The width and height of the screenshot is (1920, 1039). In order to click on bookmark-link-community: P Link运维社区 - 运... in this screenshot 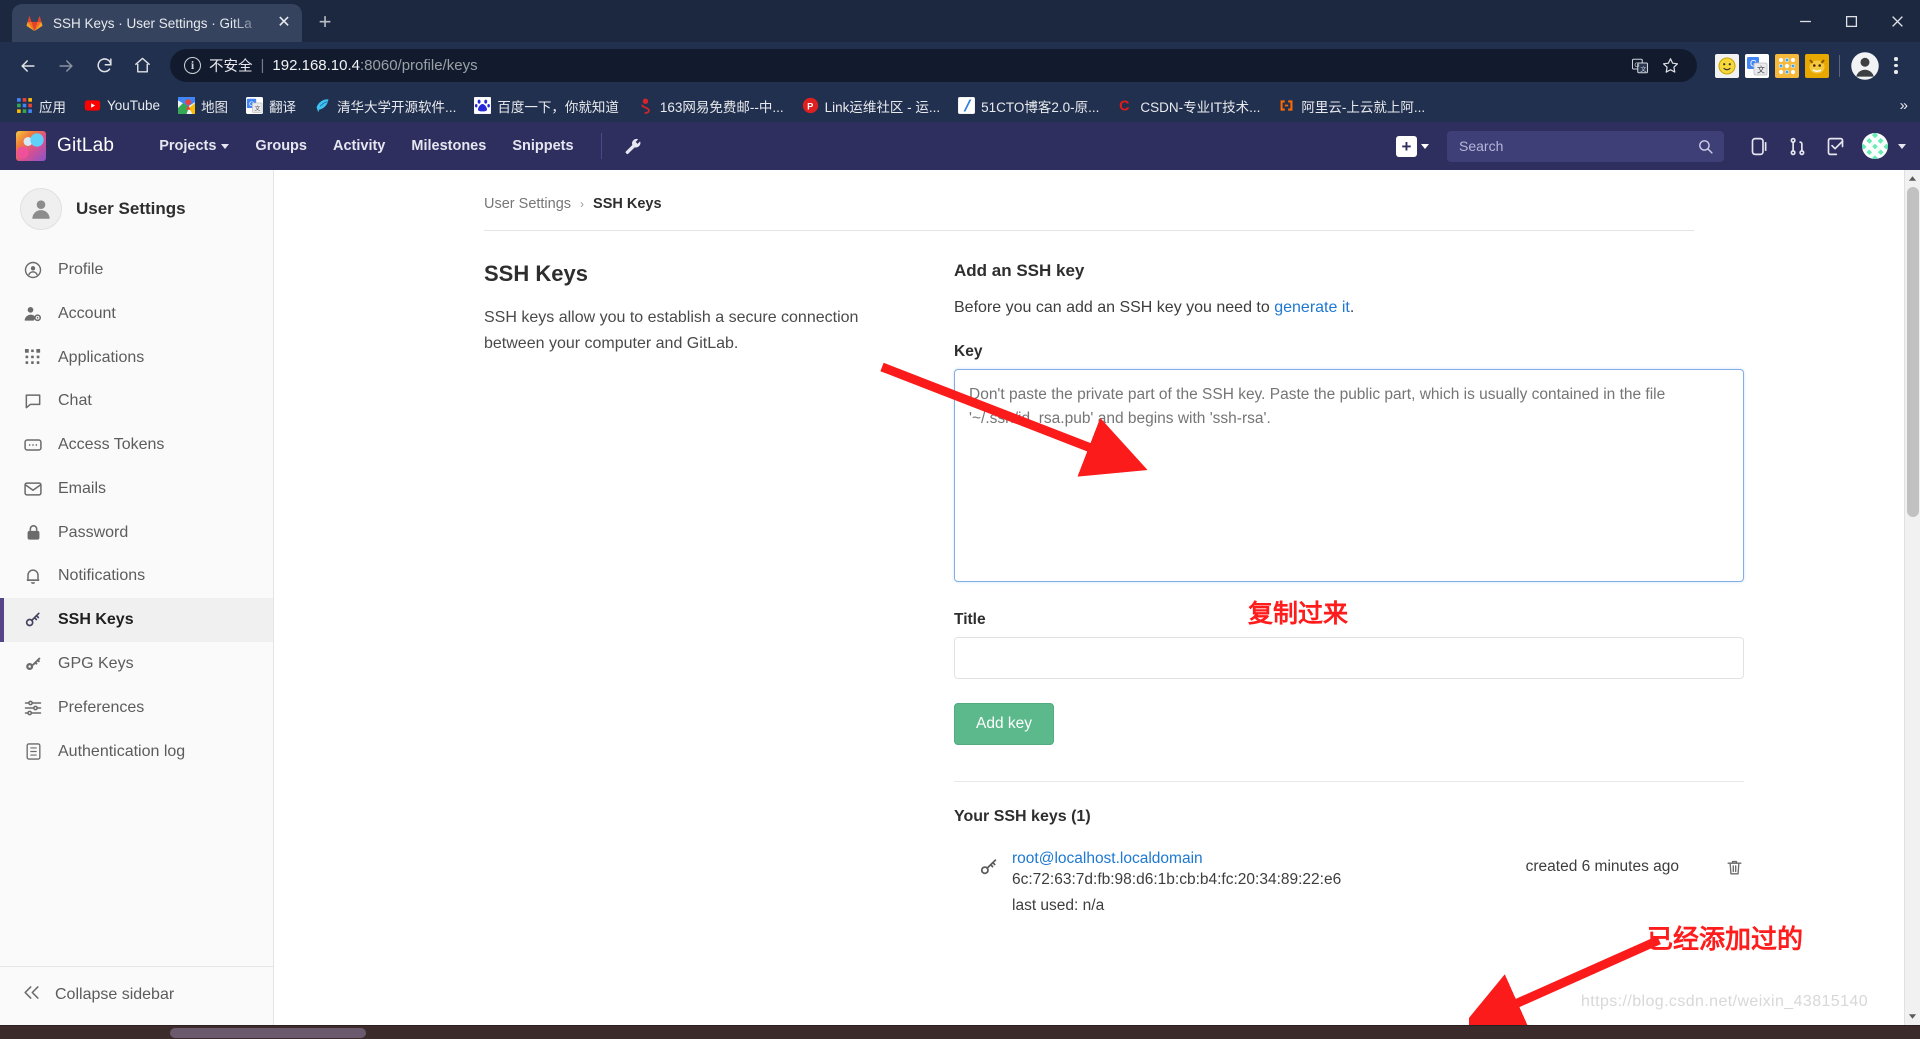, I will do `click(871, 106)`.